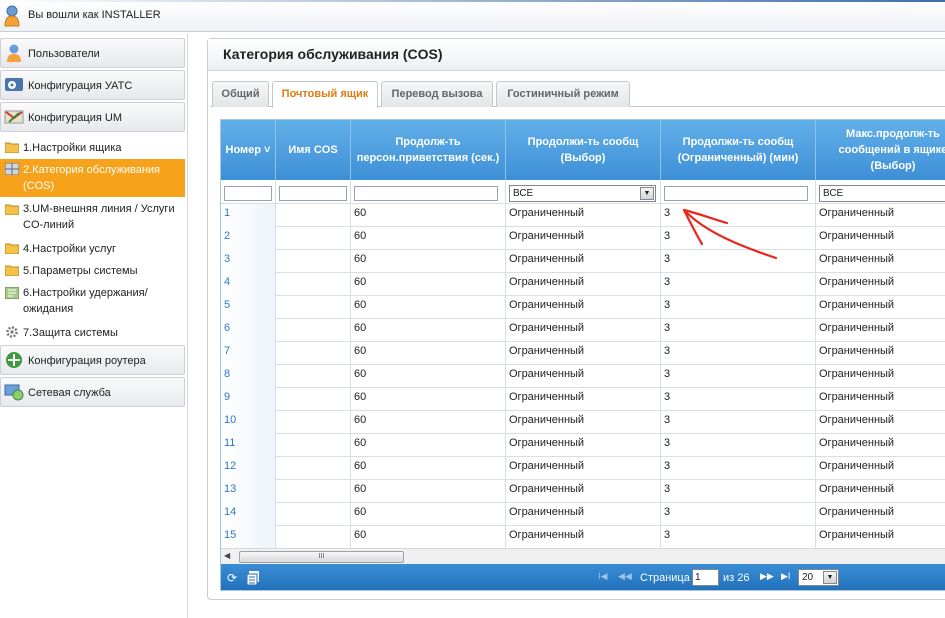 The image size is (945, 618). Describe the element at coordinates (248, 307) in the screenshot. I see `cell-number: 5` at that location.